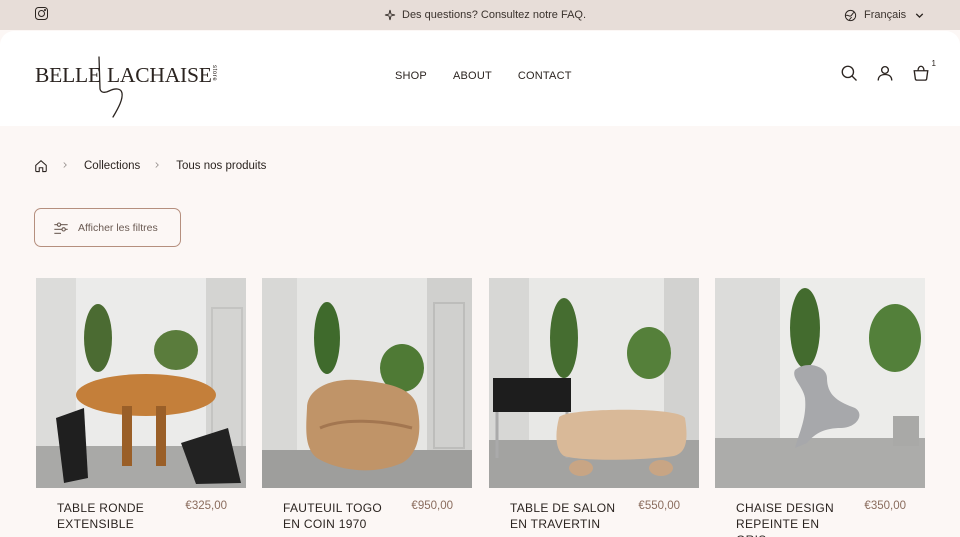 This screenshot has height=537, width=960. I want to click on cart-count-badge: 1, so click(933, 63).